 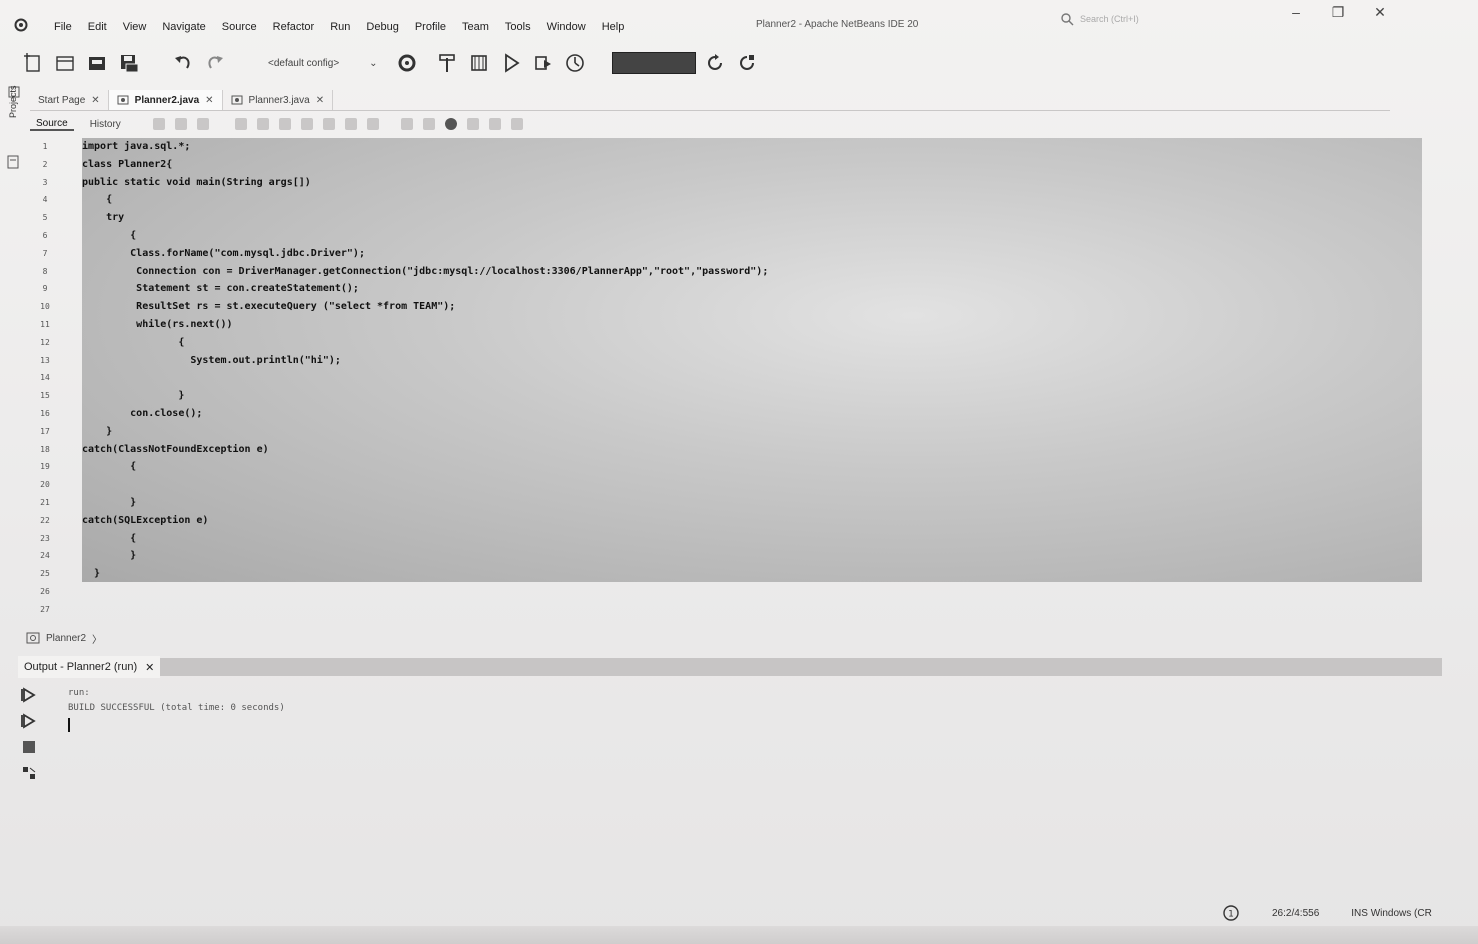 What do you see at coordinates (65, 63) in the screenshot?
I see `new-project-button` at bounding box center [65, 63].